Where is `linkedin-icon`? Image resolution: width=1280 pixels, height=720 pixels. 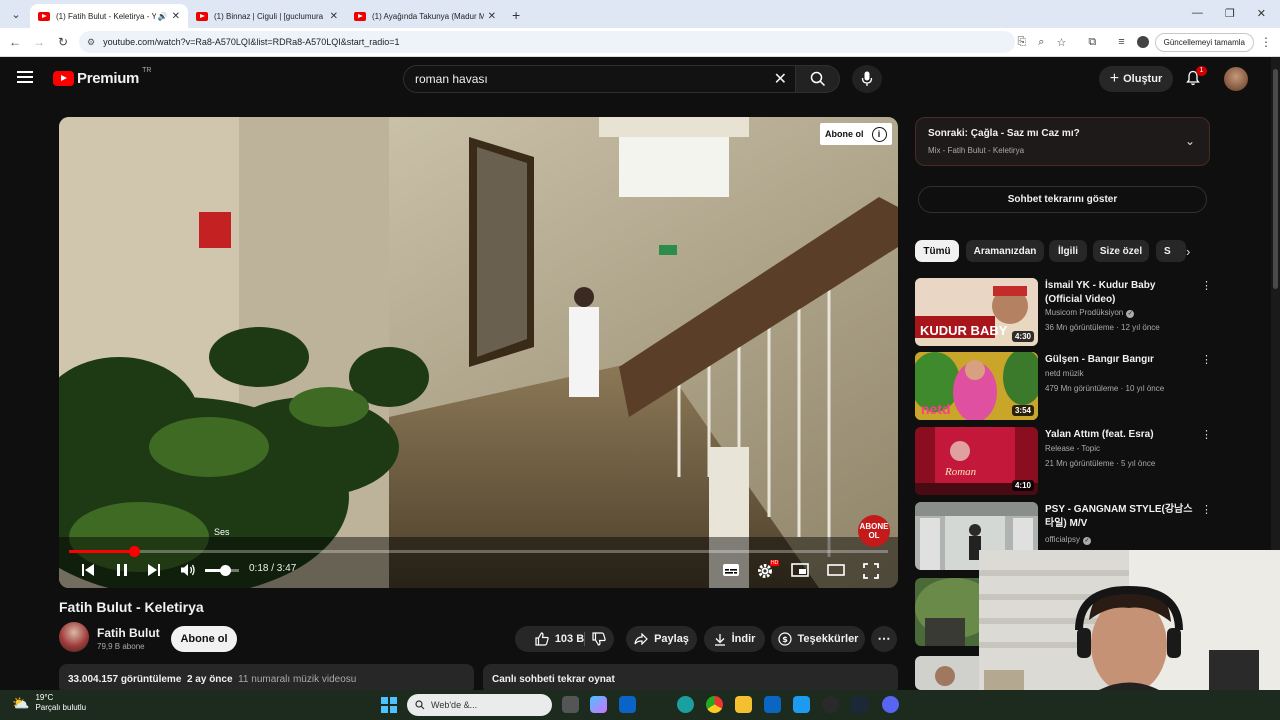
linkedin-icon is located at coordinates (772, 704).